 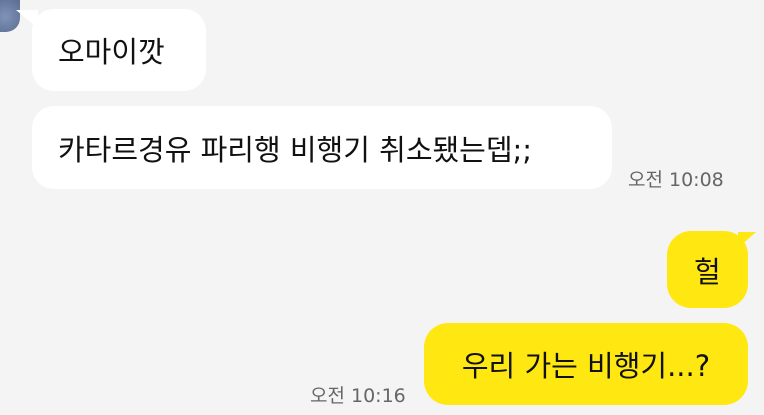 I want to click on outgoing-message-bubble: 우리 가는 비행기...?, so click(x=586, y=364).